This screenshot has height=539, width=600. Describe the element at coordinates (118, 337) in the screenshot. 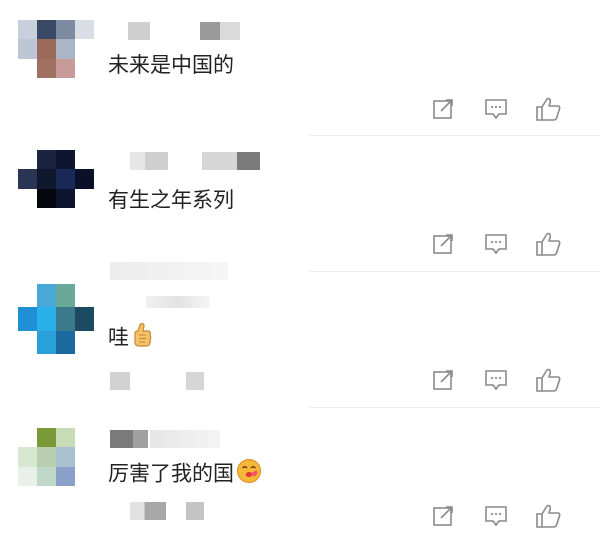

I see `comment-text-content: 哇` at that location.